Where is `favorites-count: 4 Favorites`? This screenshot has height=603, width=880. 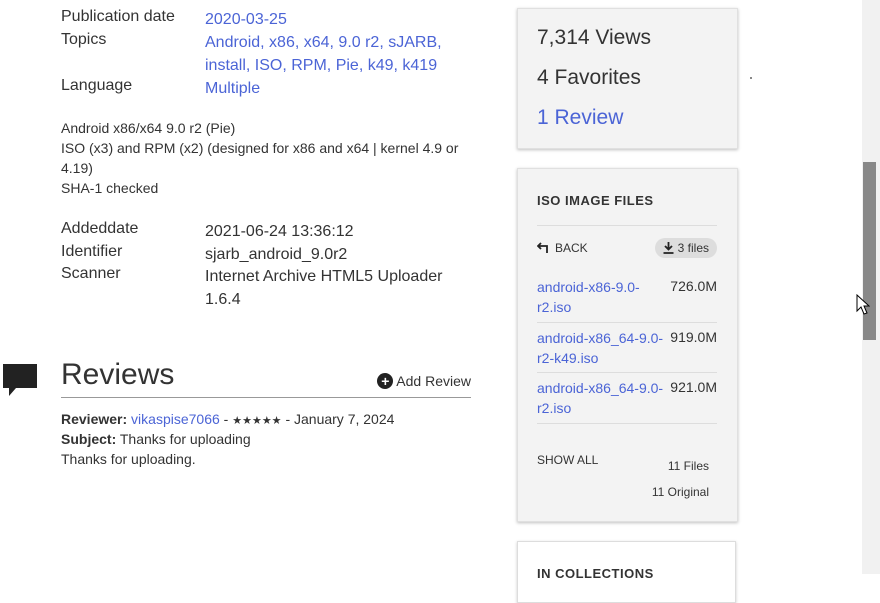
favorites-count: 4 Favorites is located at coordinates (589, 77).